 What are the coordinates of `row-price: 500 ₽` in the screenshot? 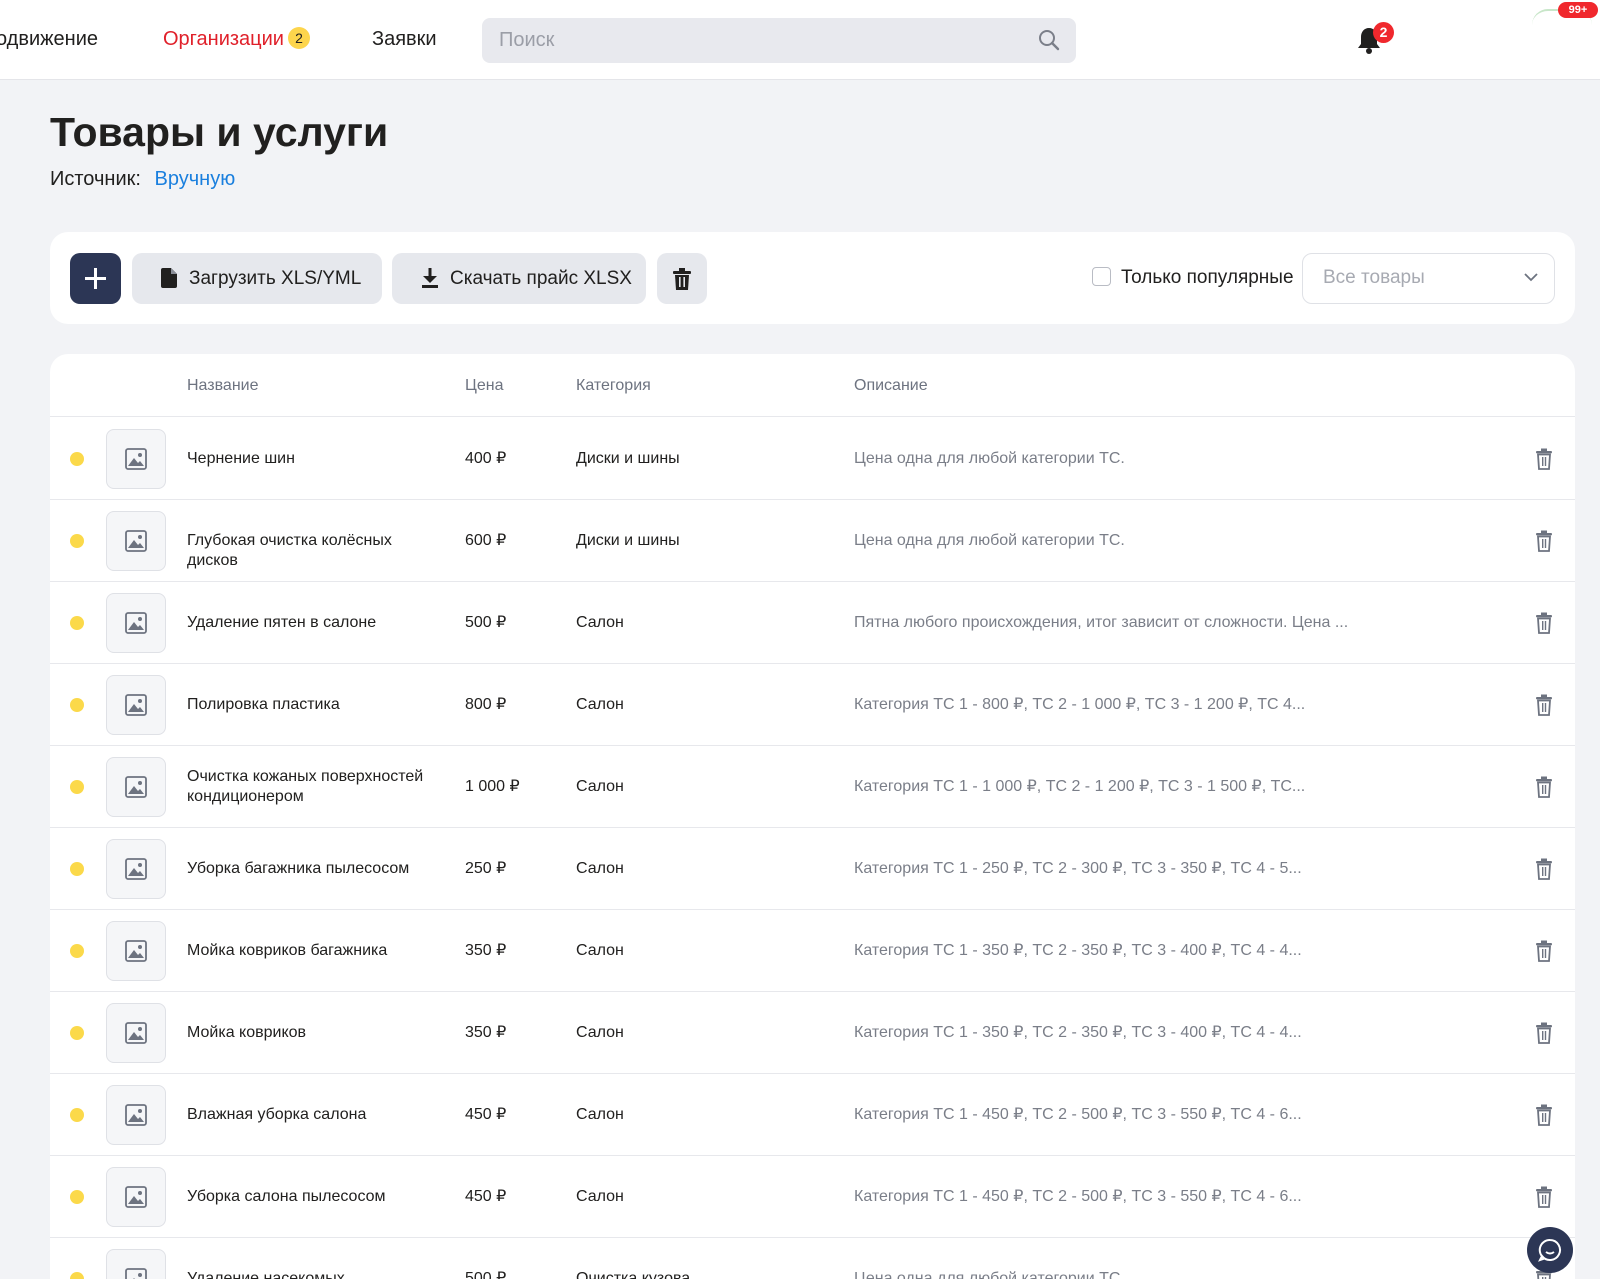 It's located at (486, 1274).